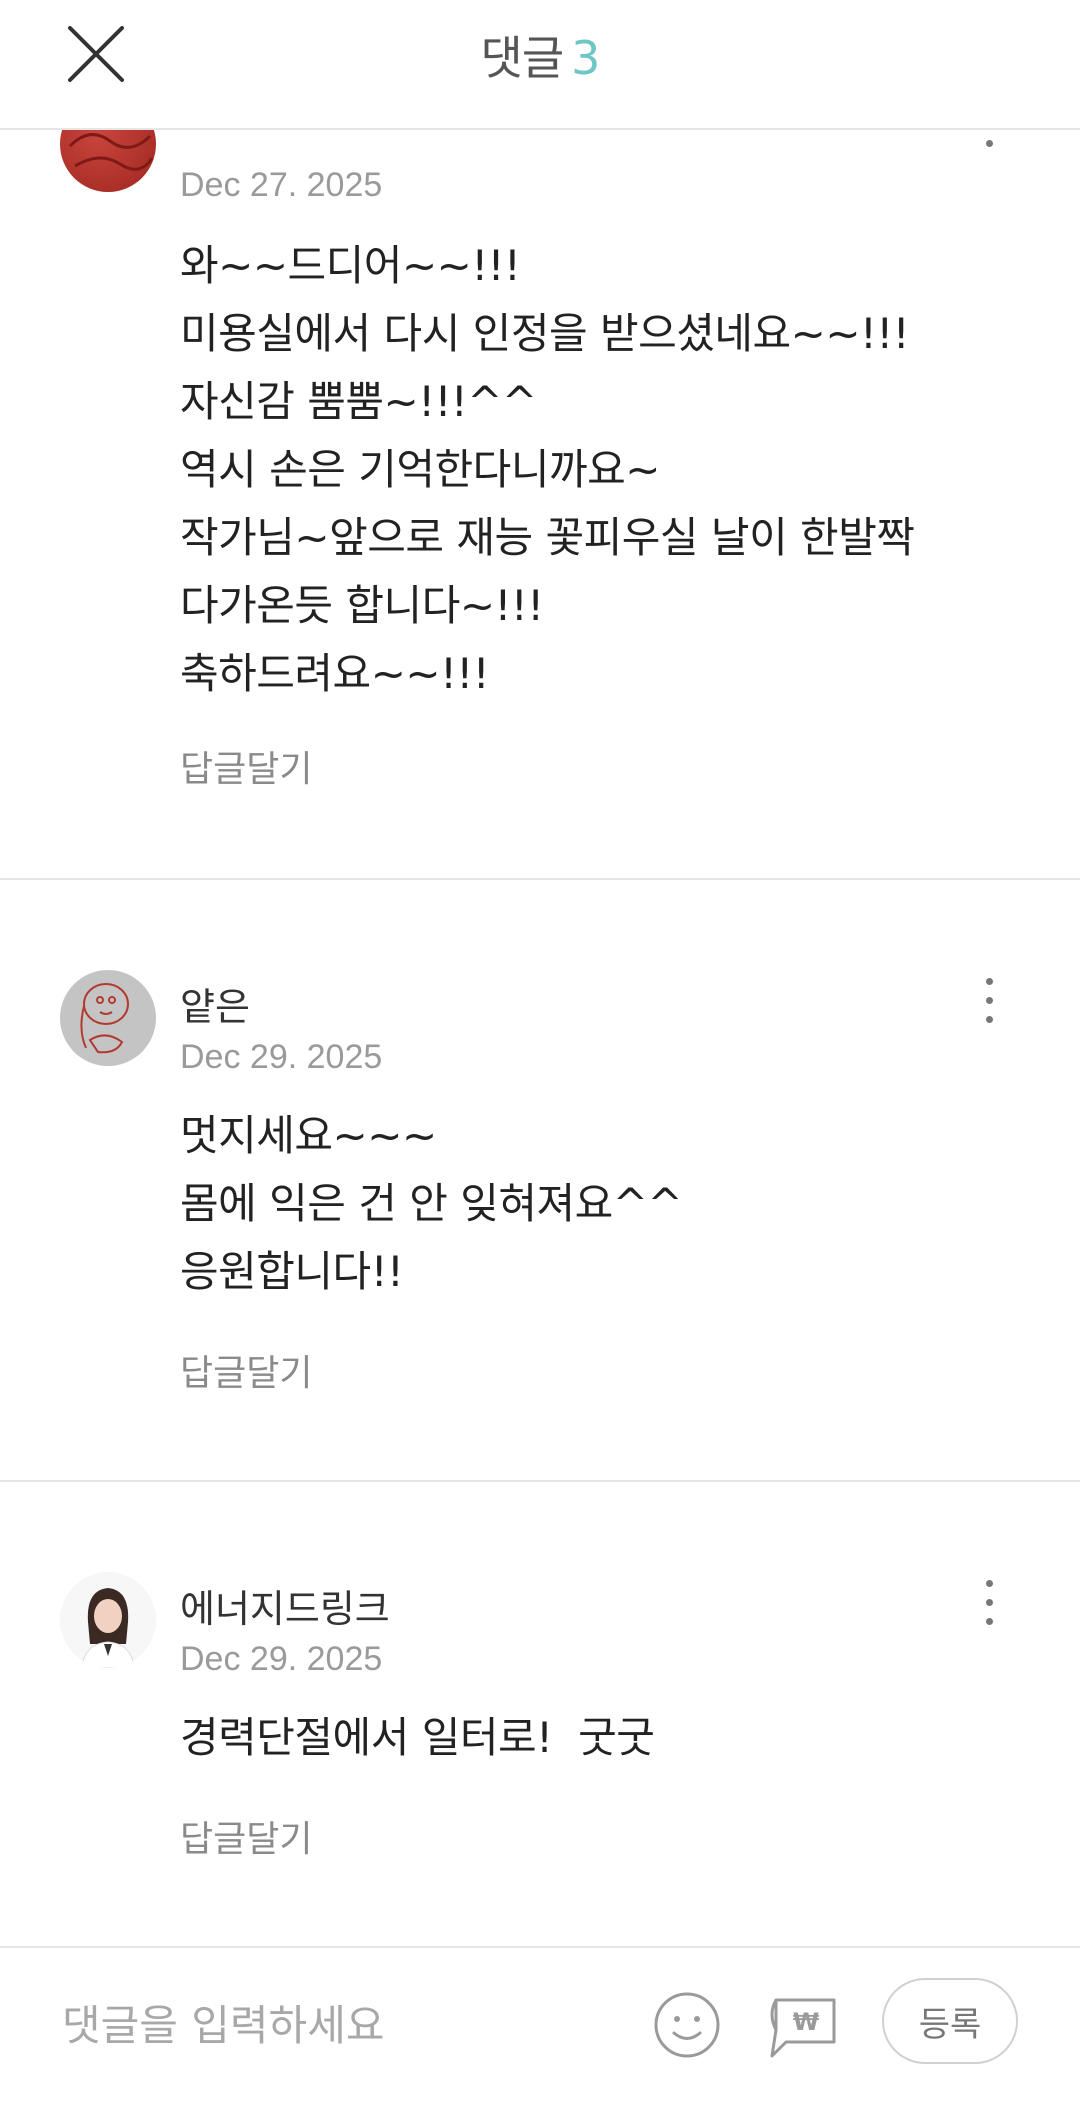 This screenshot has width=1080, height=2111. I want to click on comment-author: 얕은, so click(215, 1003).